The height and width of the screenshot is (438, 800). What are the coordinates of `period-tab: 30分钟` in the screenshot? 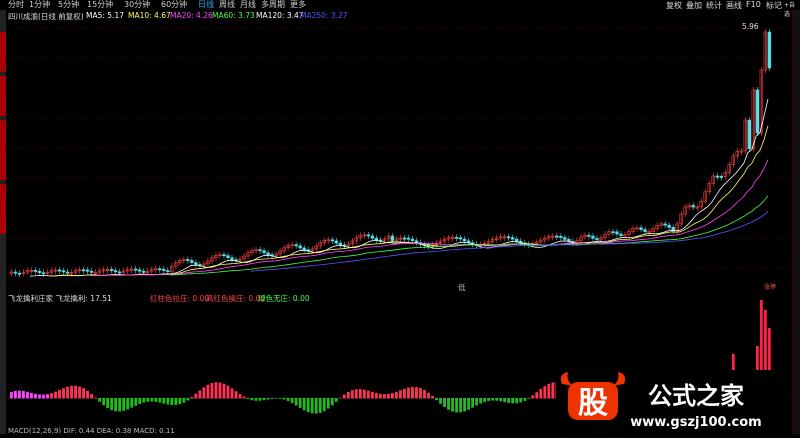 It's located at (137, 5).